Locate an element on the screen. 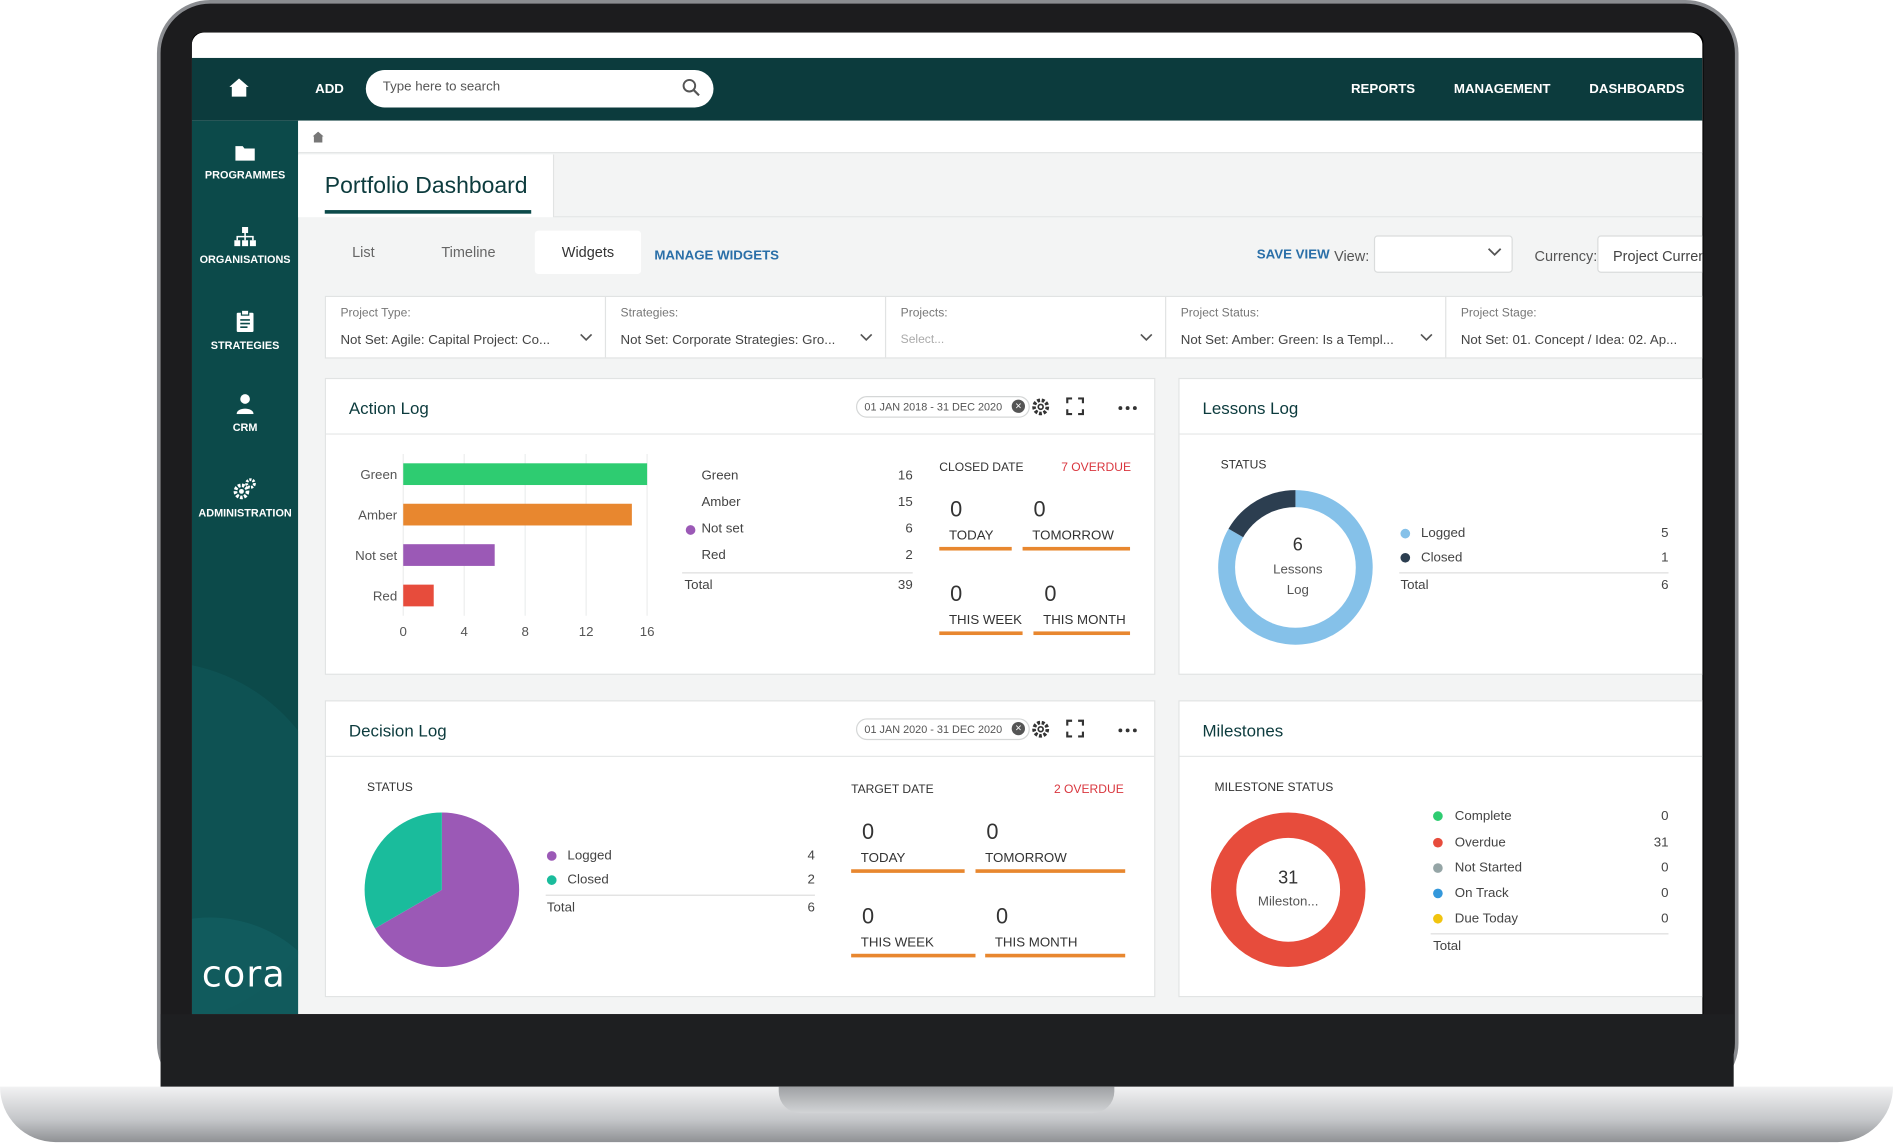  widget-header: Decision Log 01 JAN 2020 - 31 DEC 2020 × is located at coordinates (740, 729).